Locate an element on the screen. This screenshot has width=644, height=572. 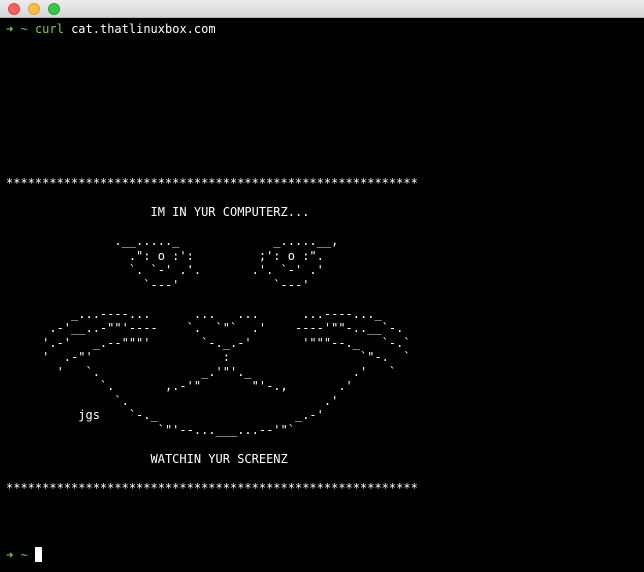
command-line: ➜ ~ curl cat.thatlinuxbox.com is located at coordinates (111, 29).